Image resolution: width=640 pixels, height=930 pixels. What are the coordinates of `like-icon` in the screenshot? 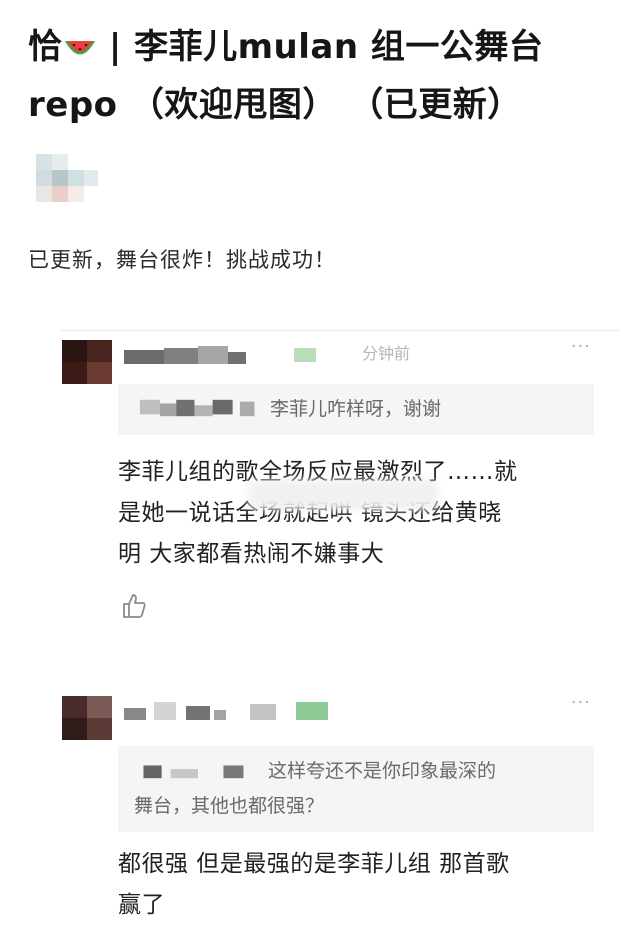 It's located at (134, 606).